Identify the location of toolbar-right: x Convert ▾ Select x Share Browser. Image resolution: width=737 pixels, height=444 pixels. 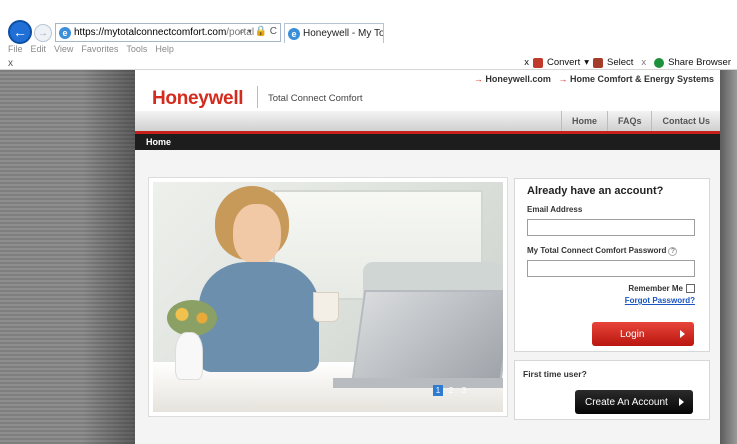
(627, 62).